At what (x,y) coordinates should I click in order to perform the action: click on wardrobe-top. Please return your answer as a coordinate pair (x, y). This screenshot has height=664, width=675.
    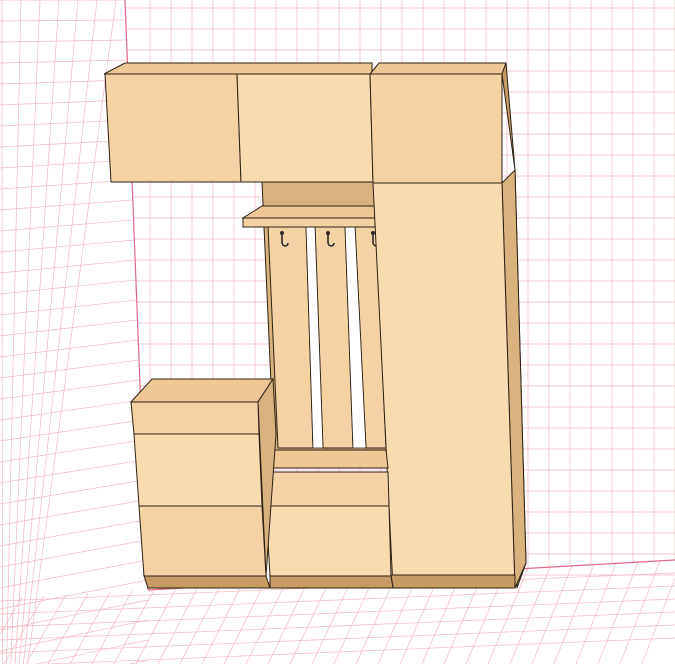
    Looking at the image, I should click on (437, 68).